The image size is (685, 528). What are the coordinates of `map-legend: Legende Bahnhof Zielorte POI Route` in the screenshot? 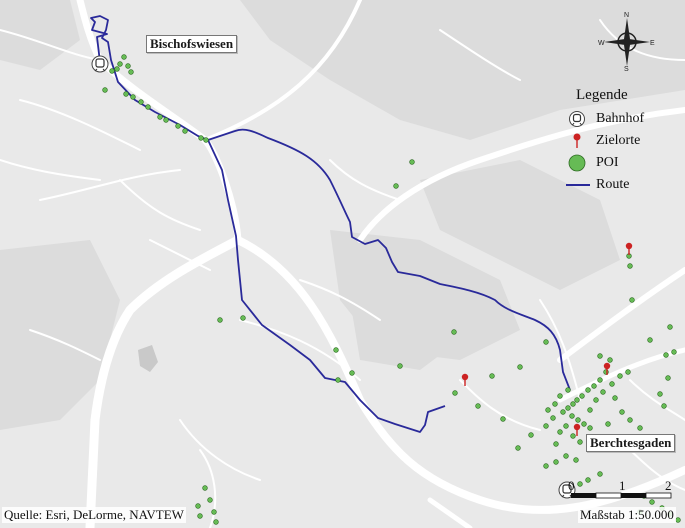 It's located at (617, 141).